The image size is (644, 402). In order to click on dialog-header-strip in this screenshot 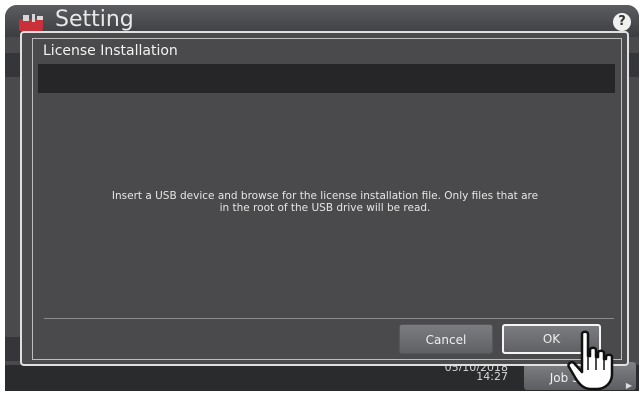, I will do `click(326, 78)`.